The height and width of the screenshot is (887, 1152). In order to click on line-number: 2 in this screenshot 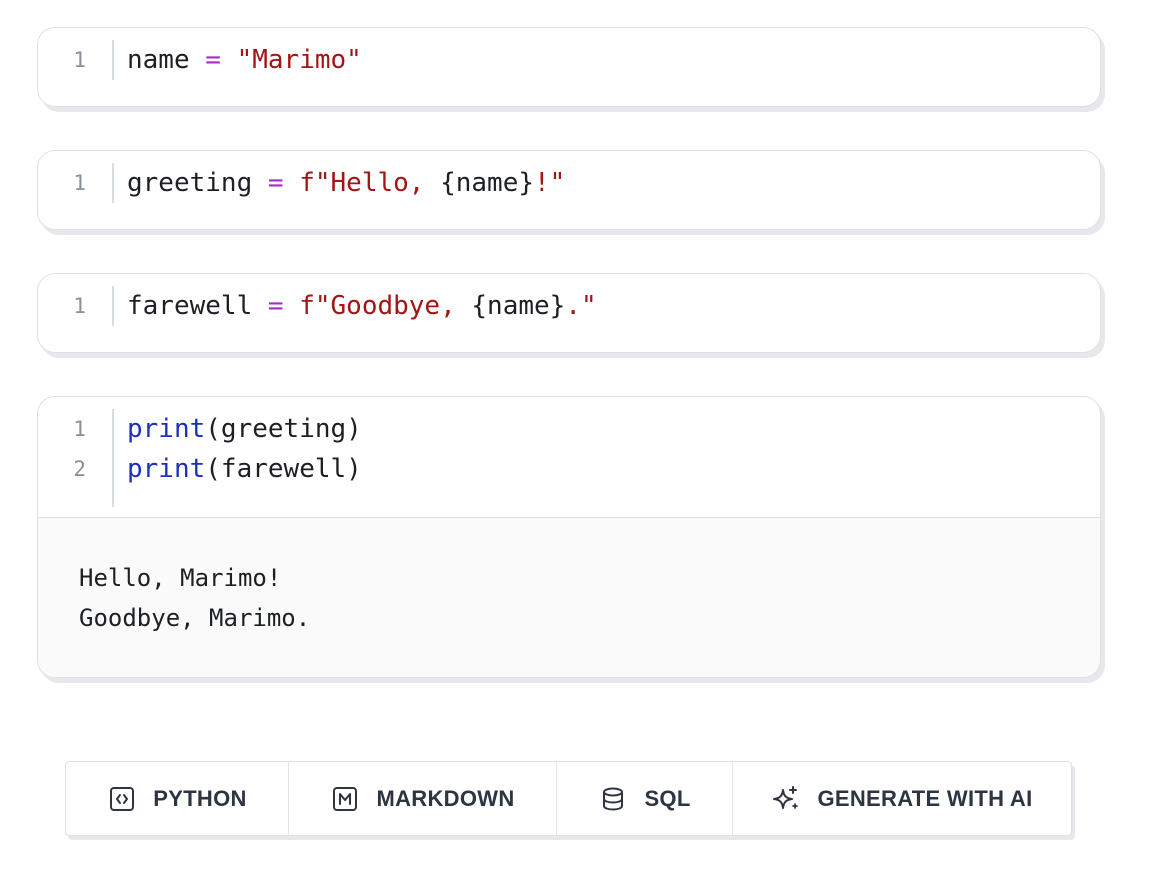, I will do `click(79, 469)`.